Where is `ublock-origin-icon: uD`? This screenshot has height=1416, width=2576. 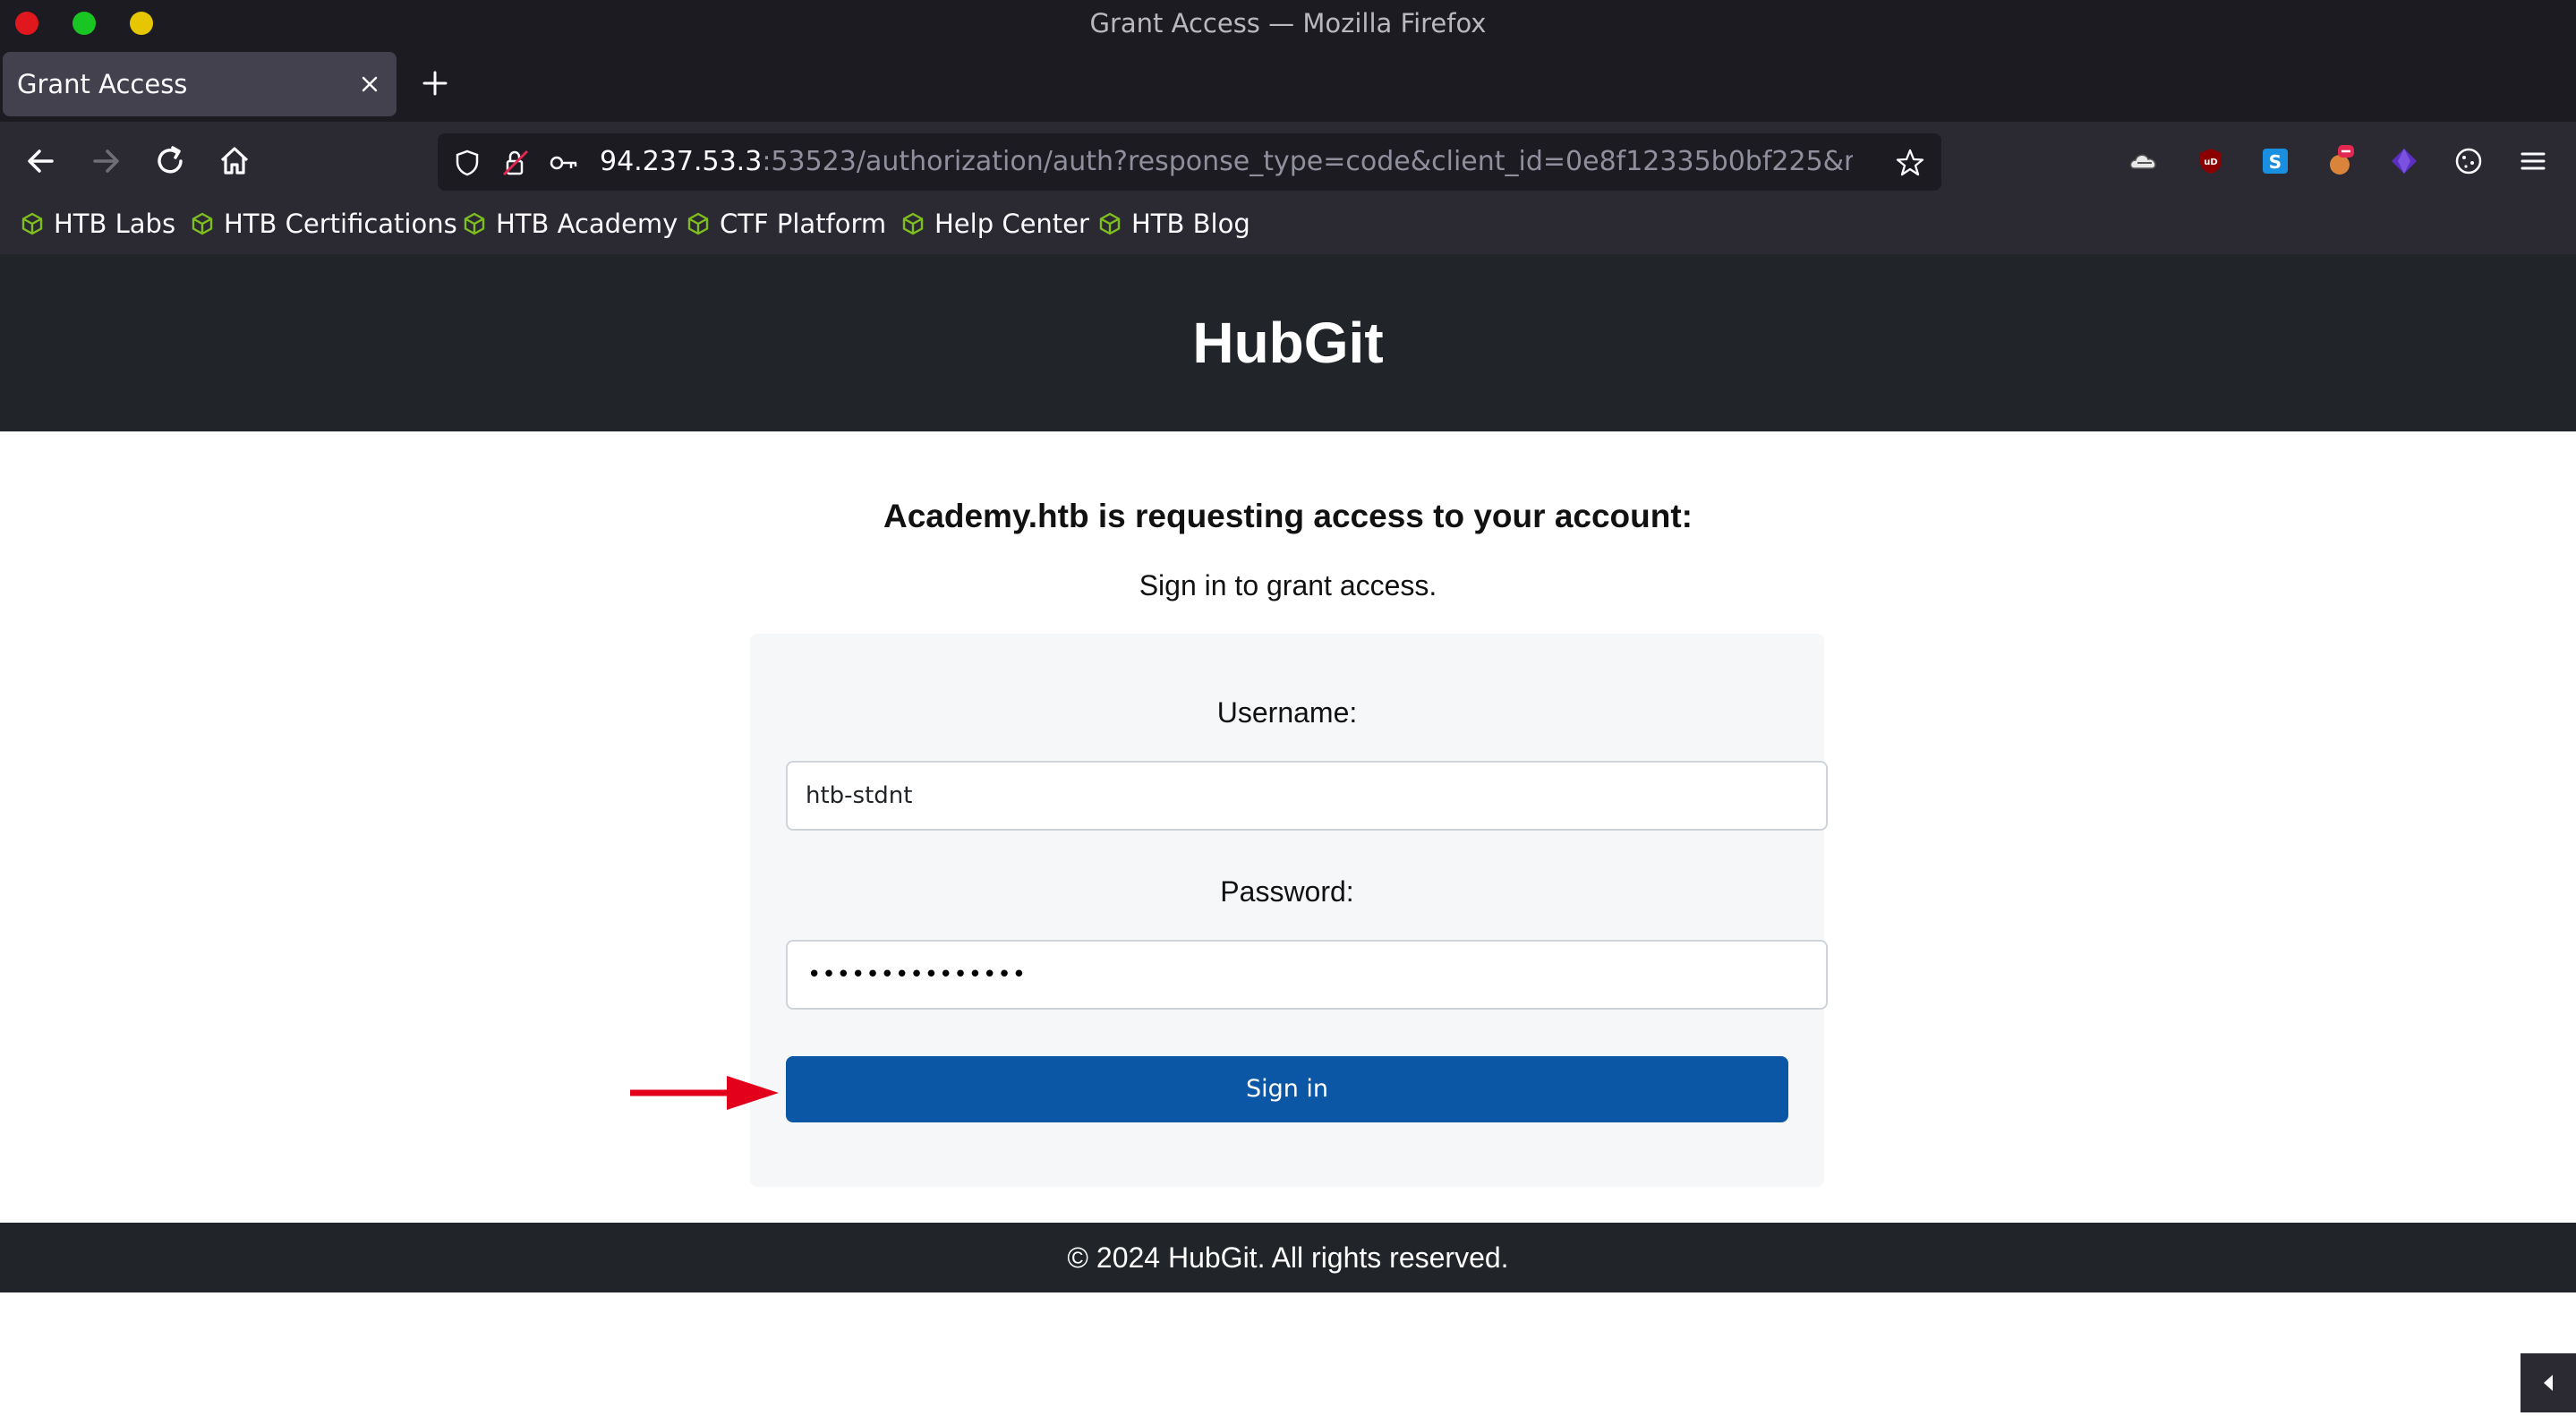 ublock-origin-icon: uD is located at coordinates (2211, 161).